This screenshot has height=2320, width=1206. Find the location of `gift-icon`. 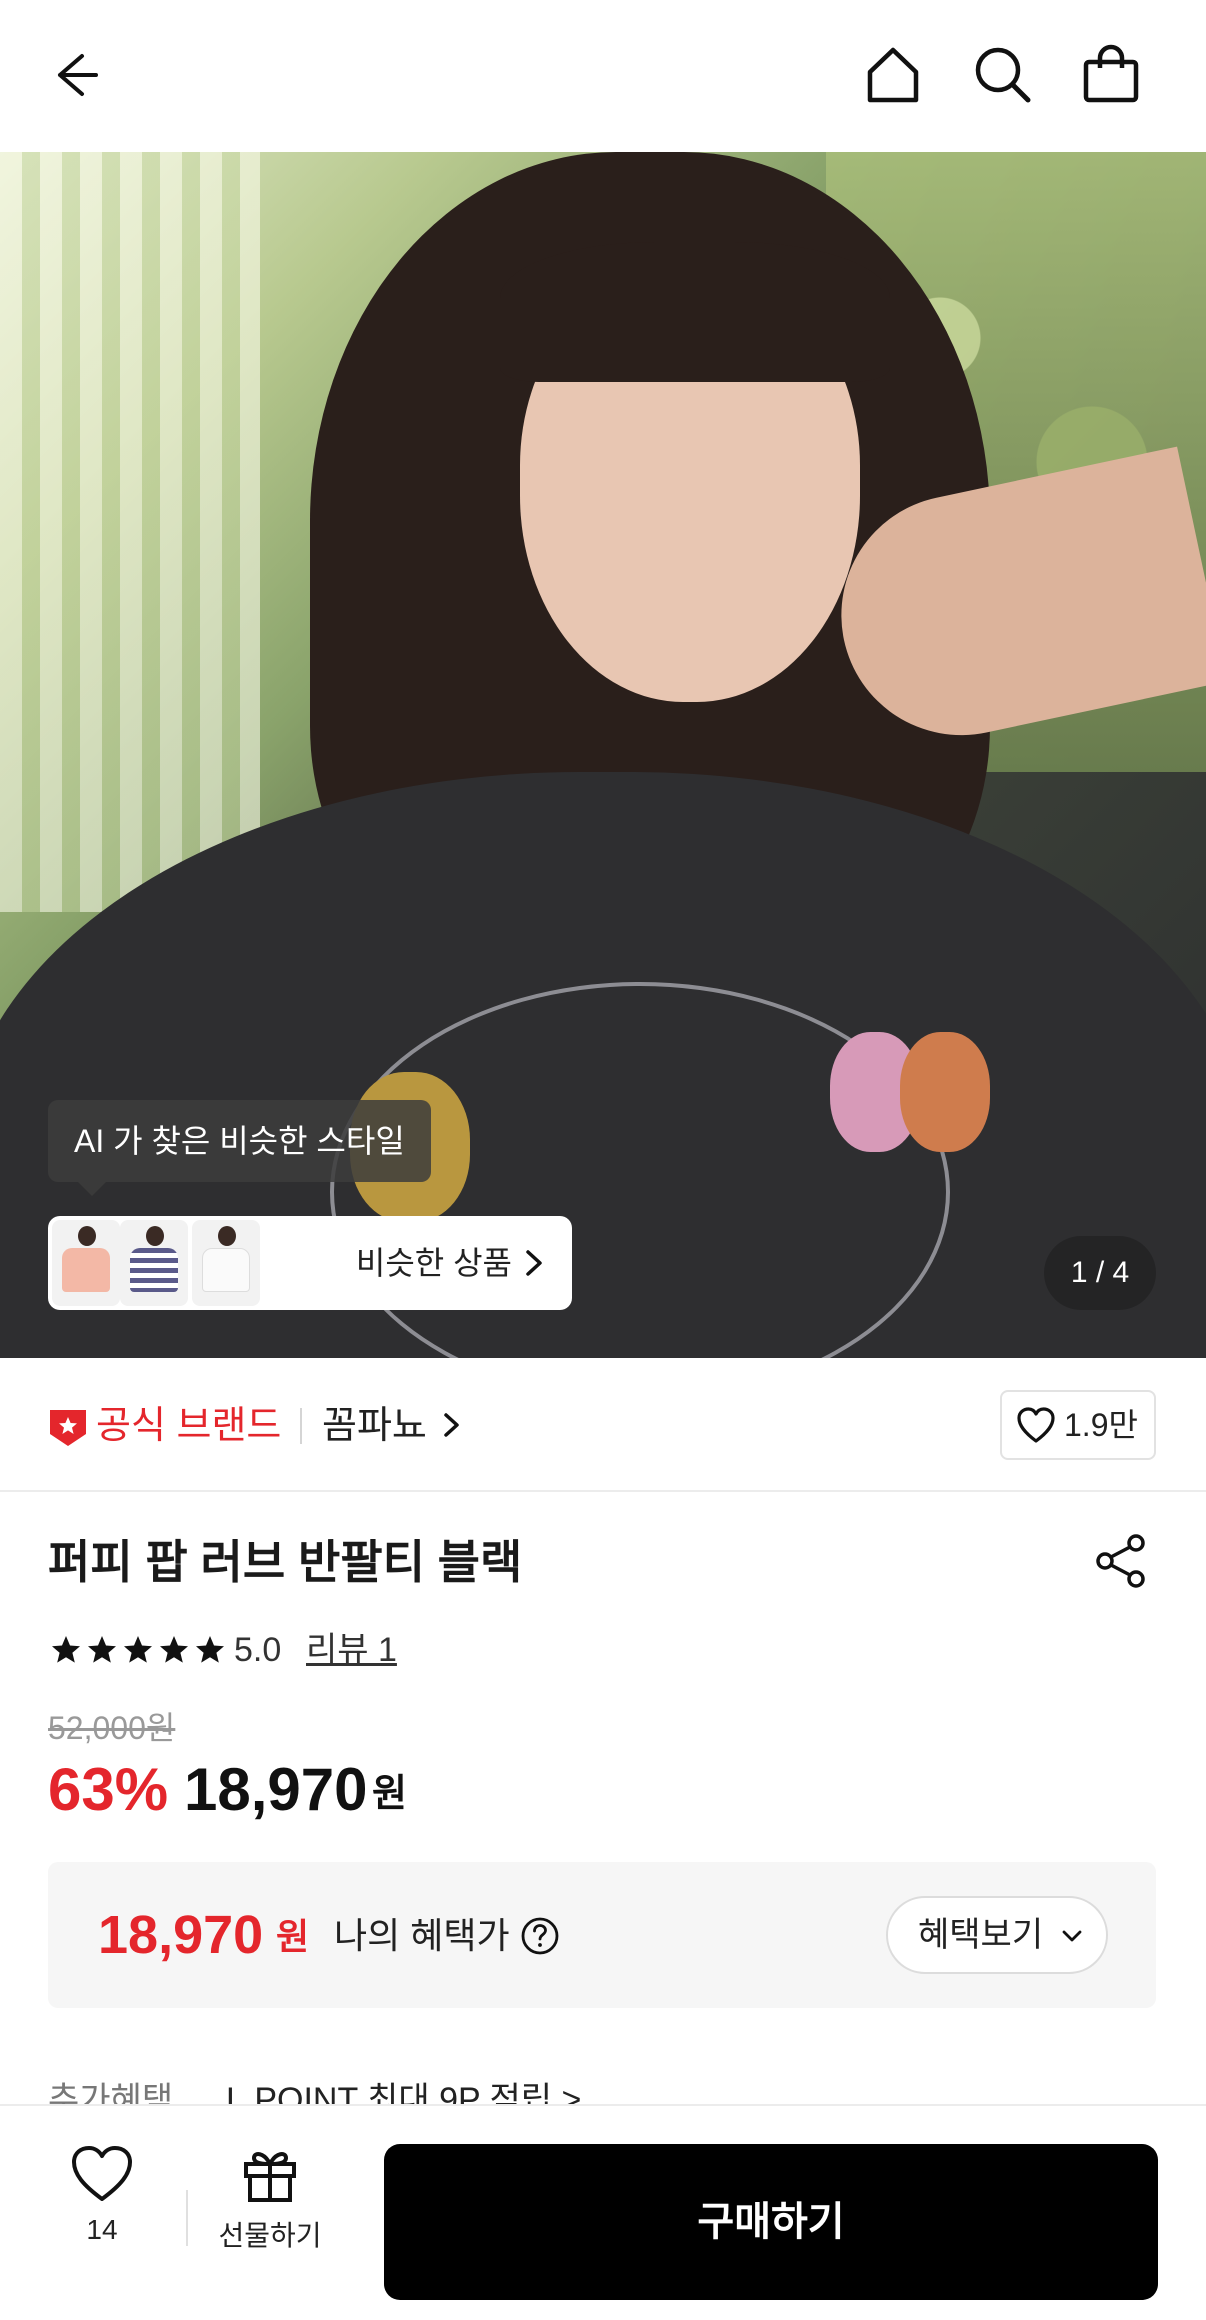

gift-icon is located at coordinates (270, 2174).